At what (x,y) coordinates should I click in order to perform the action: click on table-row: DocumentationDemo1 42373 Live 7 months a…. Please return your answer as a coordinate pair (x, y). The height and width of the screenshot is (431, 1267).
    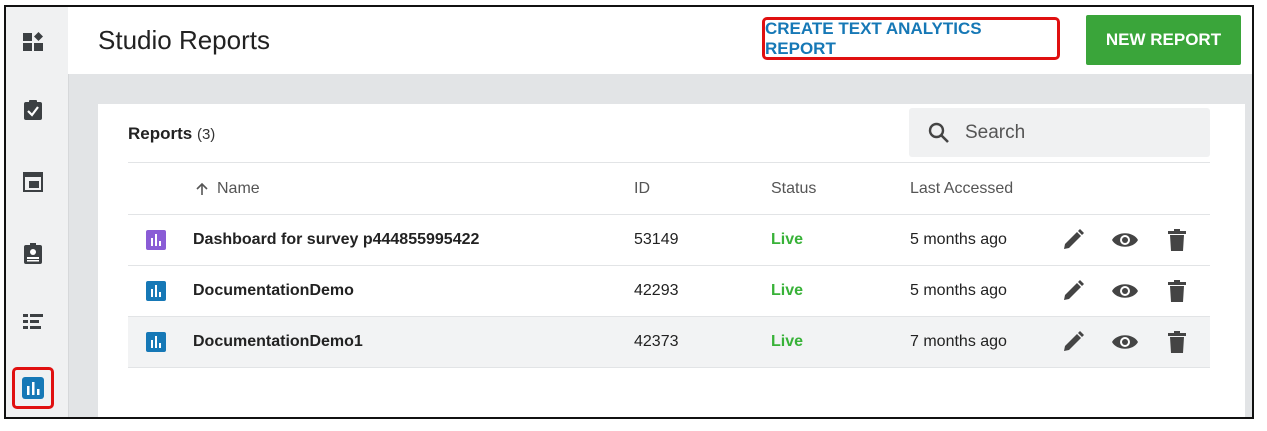
    Looking at the image, I should click on (669, 342).